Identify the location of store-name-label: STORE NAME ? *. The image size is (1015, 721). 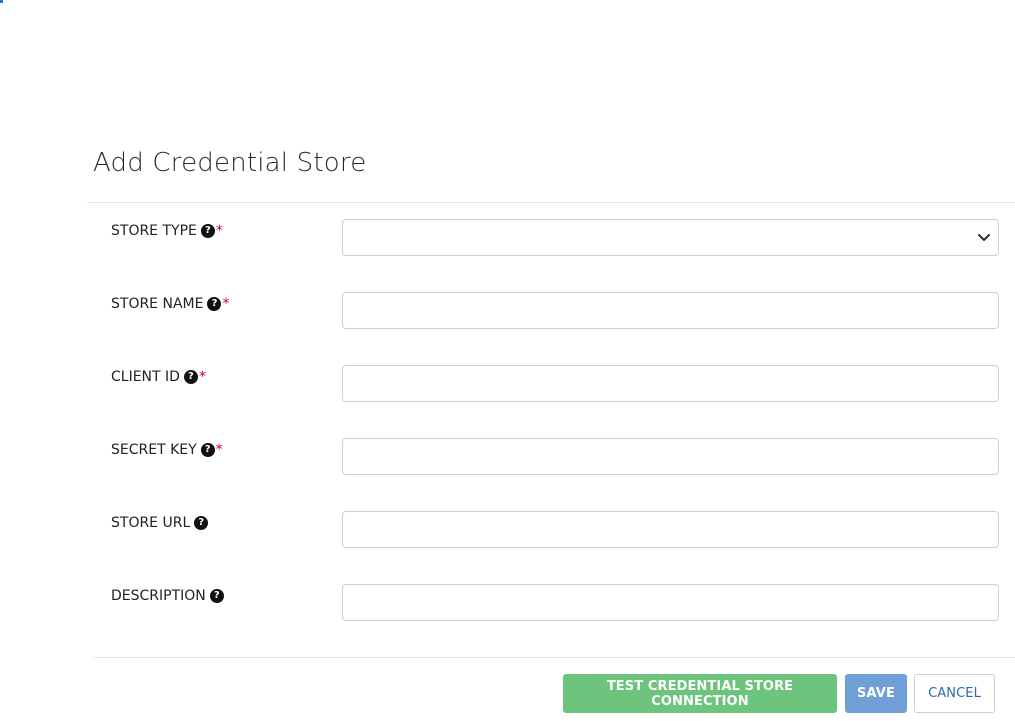
(170, 304).